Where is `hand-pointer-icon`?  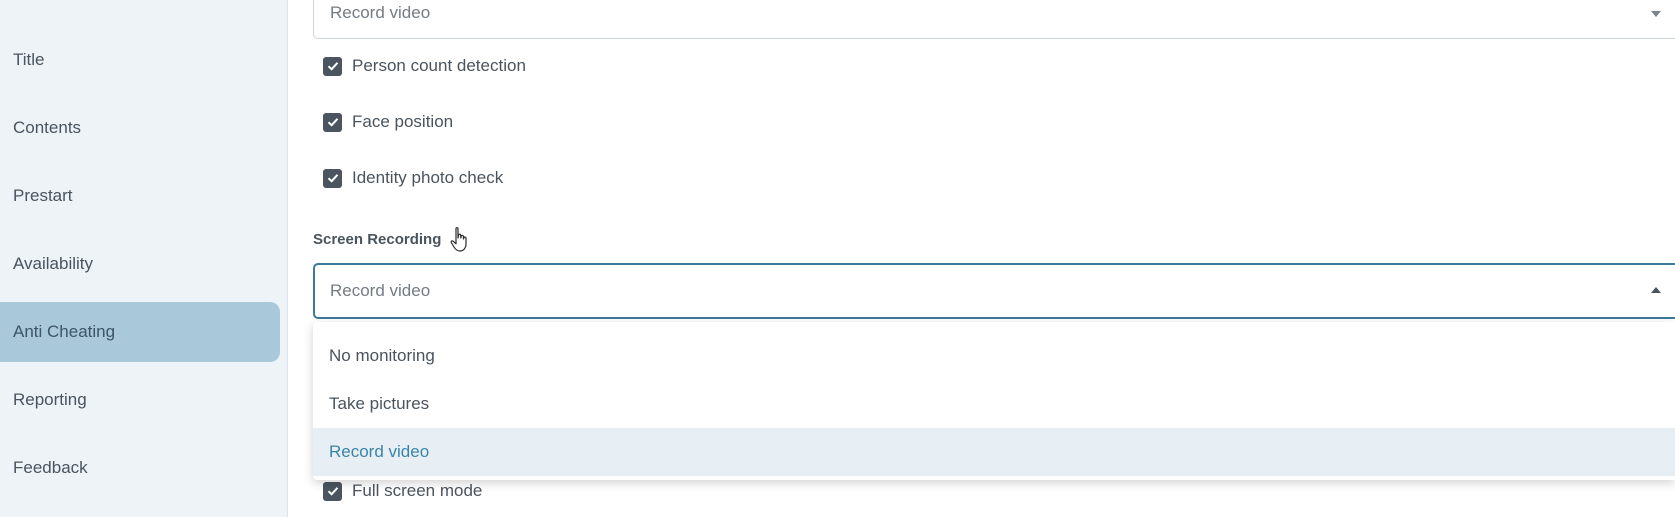
hand-pointer-icon is located at coordinates (458, 239).